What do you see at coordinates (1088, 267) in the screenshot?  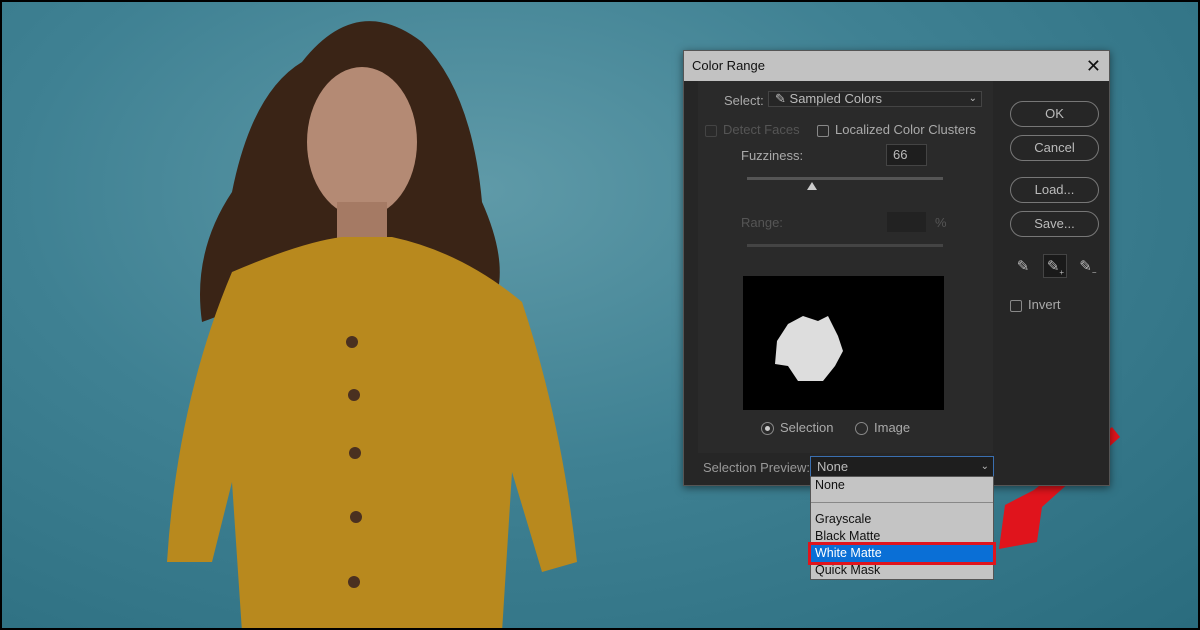 I see `eyedropper-minus-icon: ✎−` at bounding box center [1088, 267].